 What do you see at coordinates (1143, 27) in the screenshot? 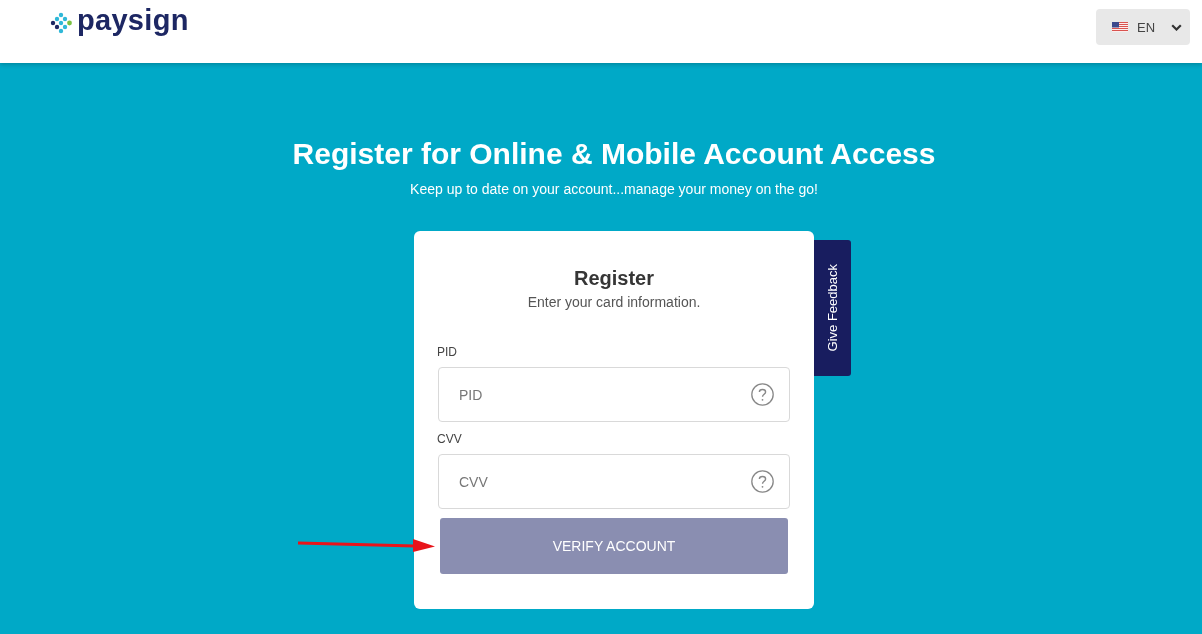
I see `language-selector: EN` at bounding box center [1143, 27].